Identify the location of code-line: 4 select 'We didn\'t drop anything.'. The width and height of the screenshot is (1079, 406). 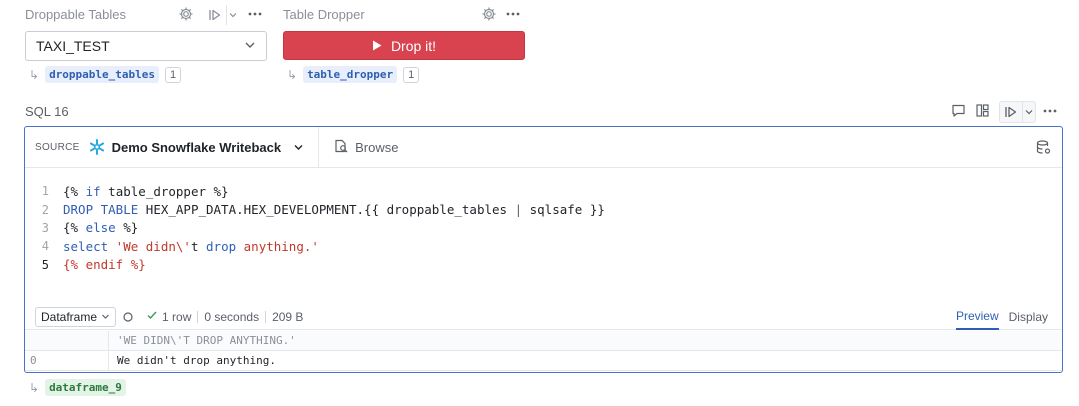
(543, 246).